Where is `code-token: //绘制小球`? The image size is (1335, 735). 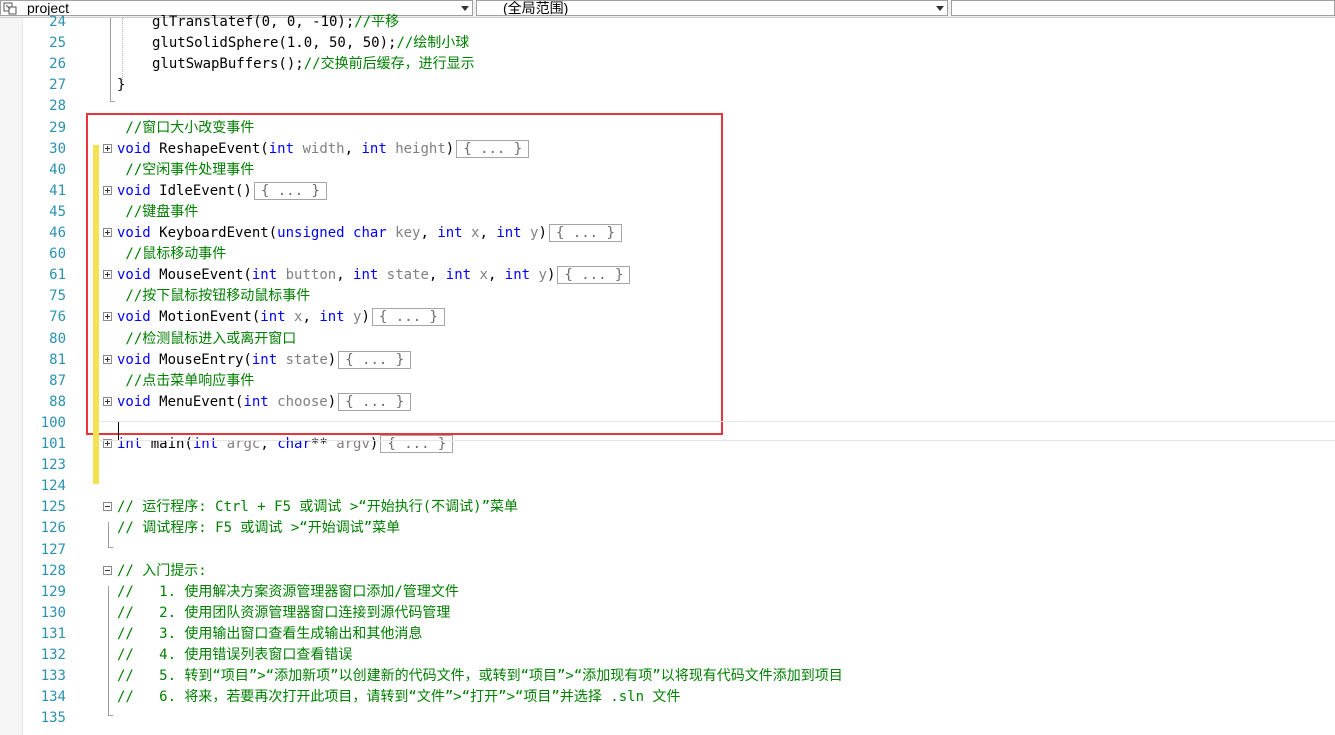
code-token: //绘制小球 is located at coordinates (433, 43).